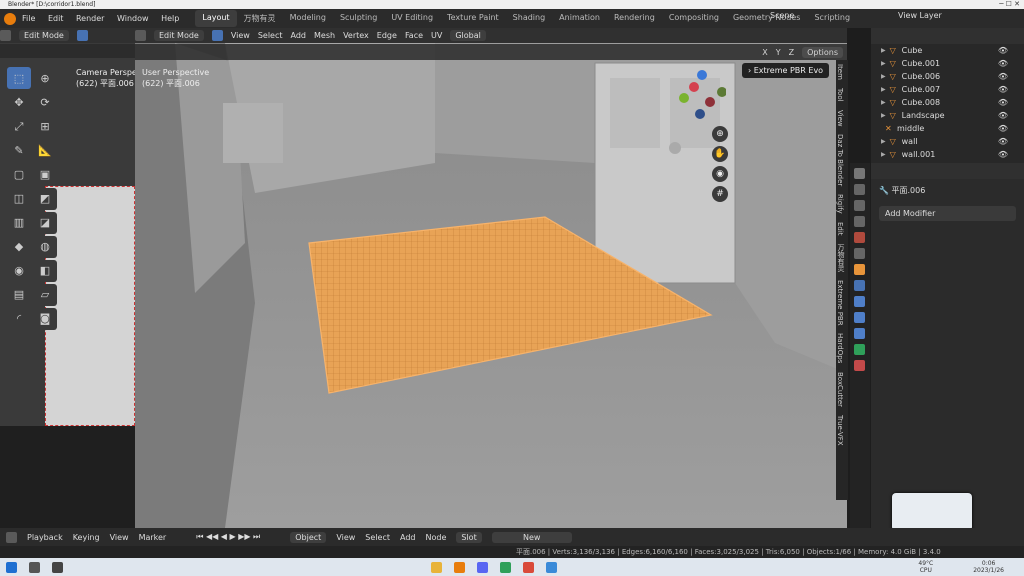 Image resolution: width=1024 pixels, height=576 pixels. What do you see at coordinates (82, 35) in the screenshot?
I see `vertex-select-icon` at bounding box center [82, 35].